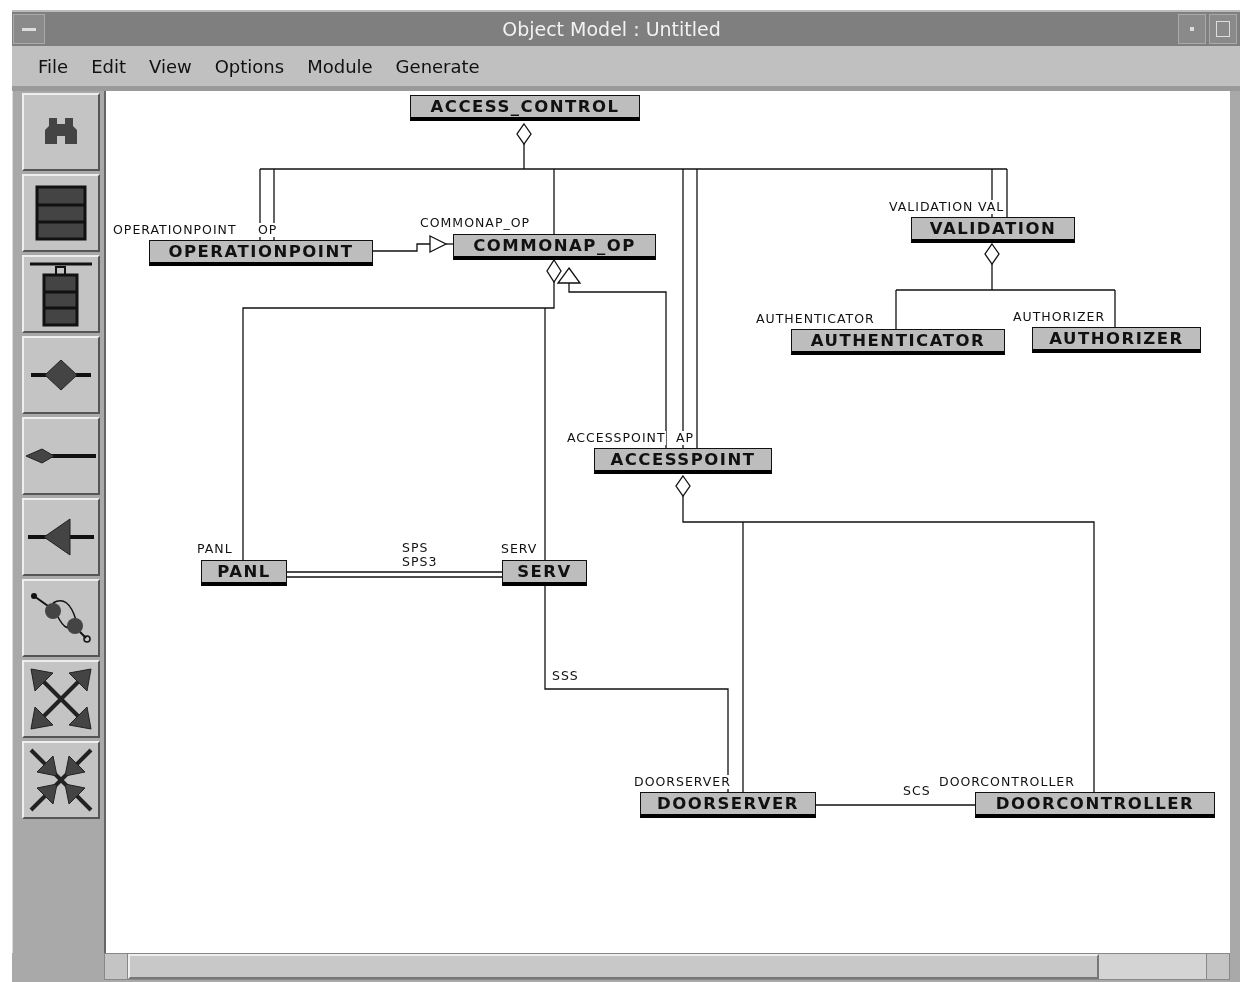 The height and width of the screenshot is (982, 1240). I want to click on role-label: AUTHENTICATOR, so click(815, 319).